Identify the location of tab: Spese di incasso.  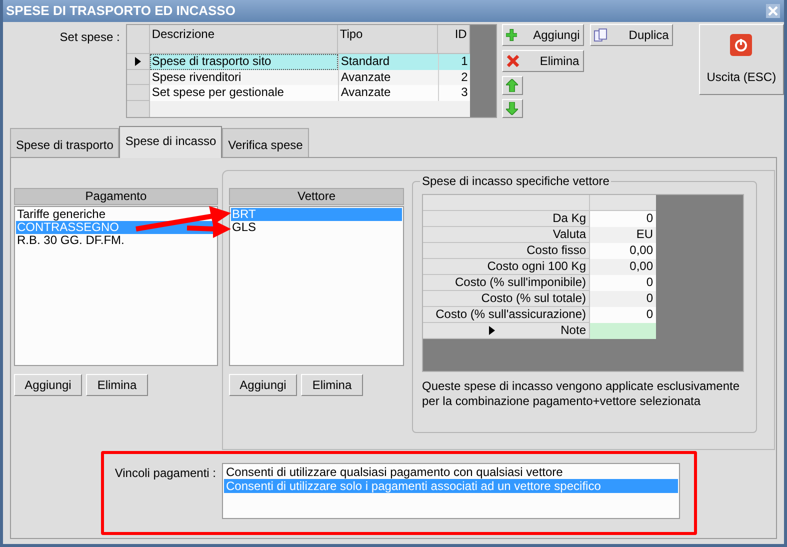
(170, 142).